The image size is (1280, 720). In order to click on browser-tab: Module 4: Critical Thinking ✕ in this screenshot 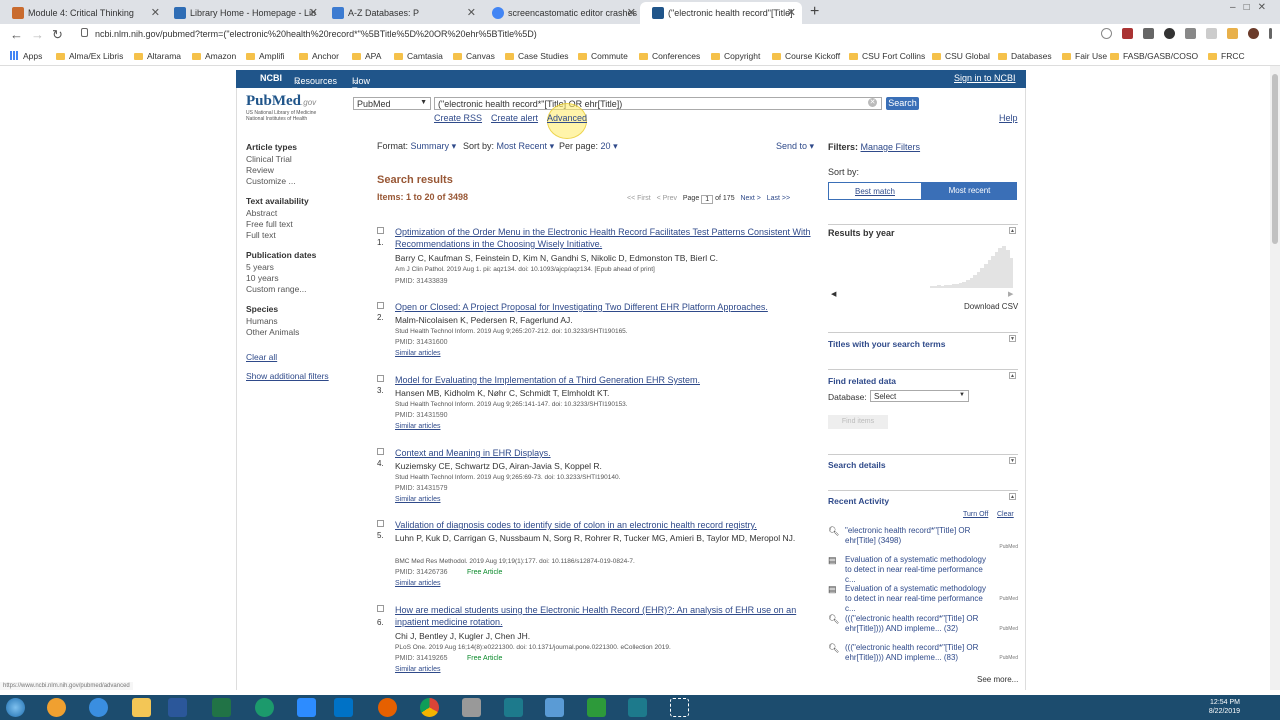, I will do `click(83, 13)`.